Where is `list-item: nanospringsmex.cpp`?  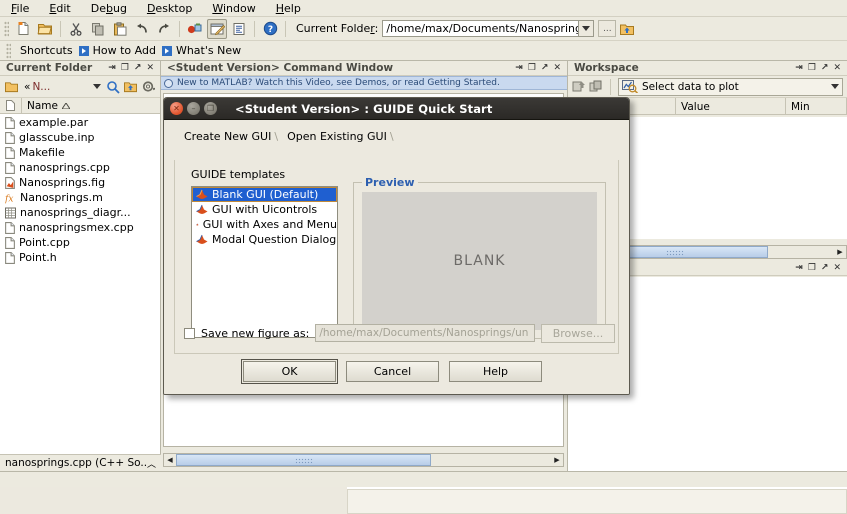 list-item: nanospringsmex.cpp is located at coordinates (80, 227).